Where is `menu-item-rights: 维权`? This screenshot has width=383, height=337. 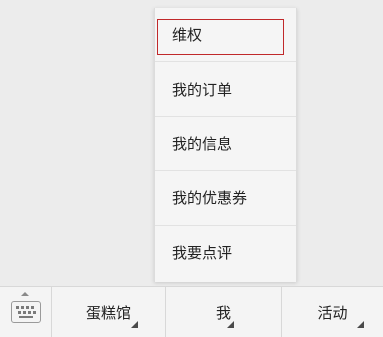
menu-item-rights: 维权 is located at coordinates (225, 35).